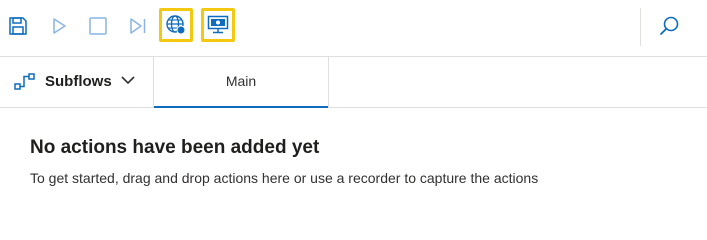  Describe the element at coordinates (241, 107) in the screenshot. I see `active-tab-indicator` at that location.